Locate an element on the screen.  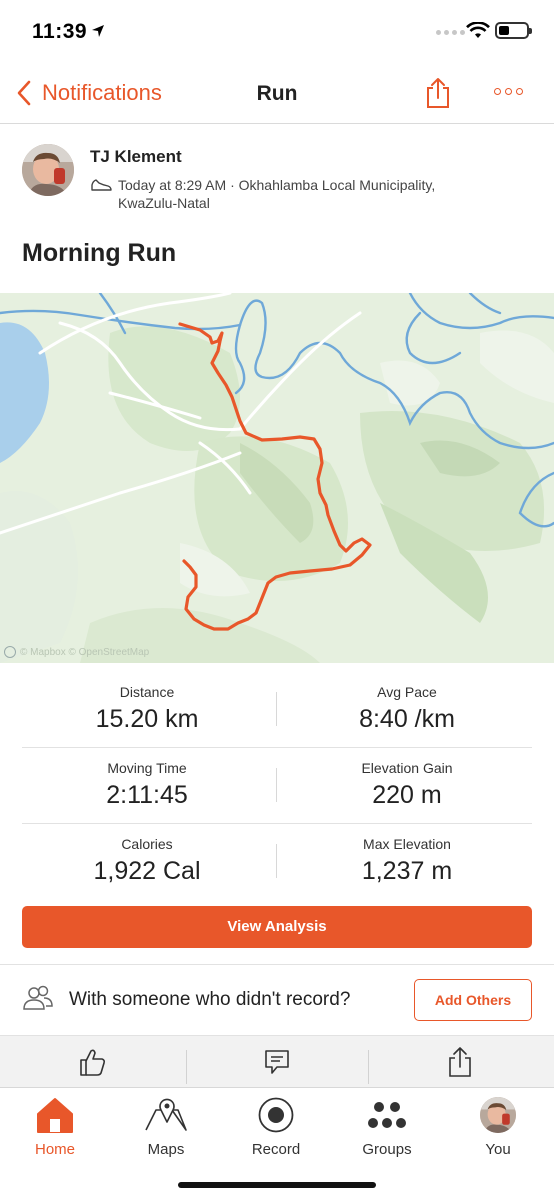
stat-label: Avg Pace is located at coordinates (407, 692).